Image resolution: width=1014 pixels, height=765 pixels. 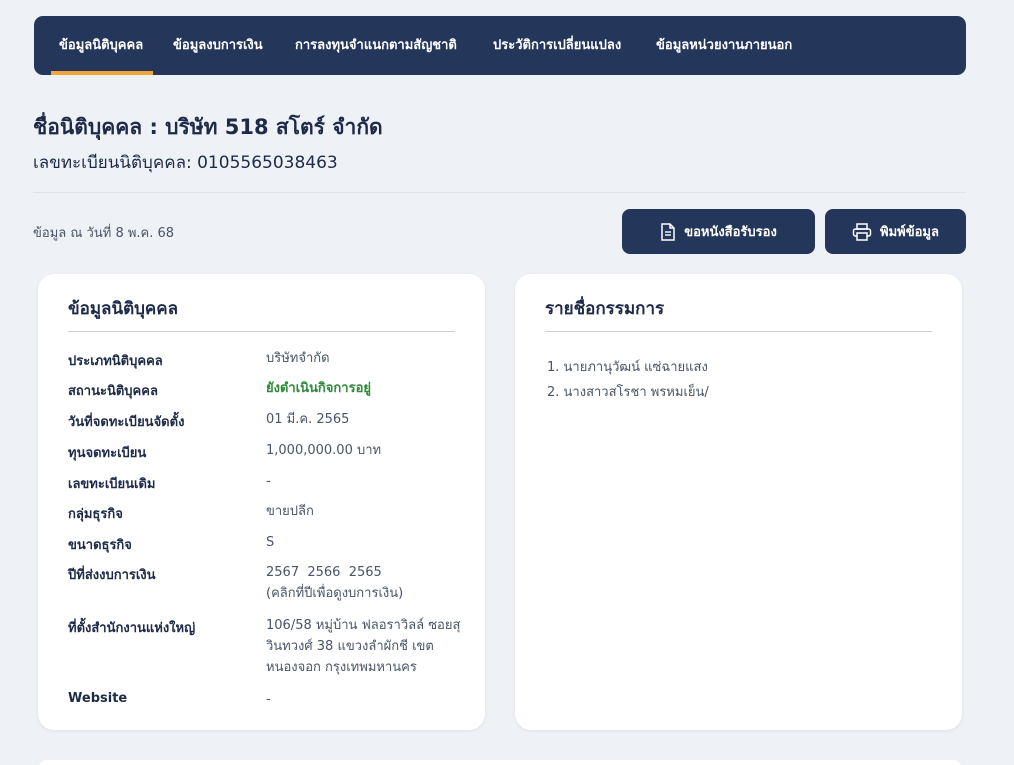 I want to click on status-value: ยังดำเนินกิจการอยู่, so click(x=318, y=388).